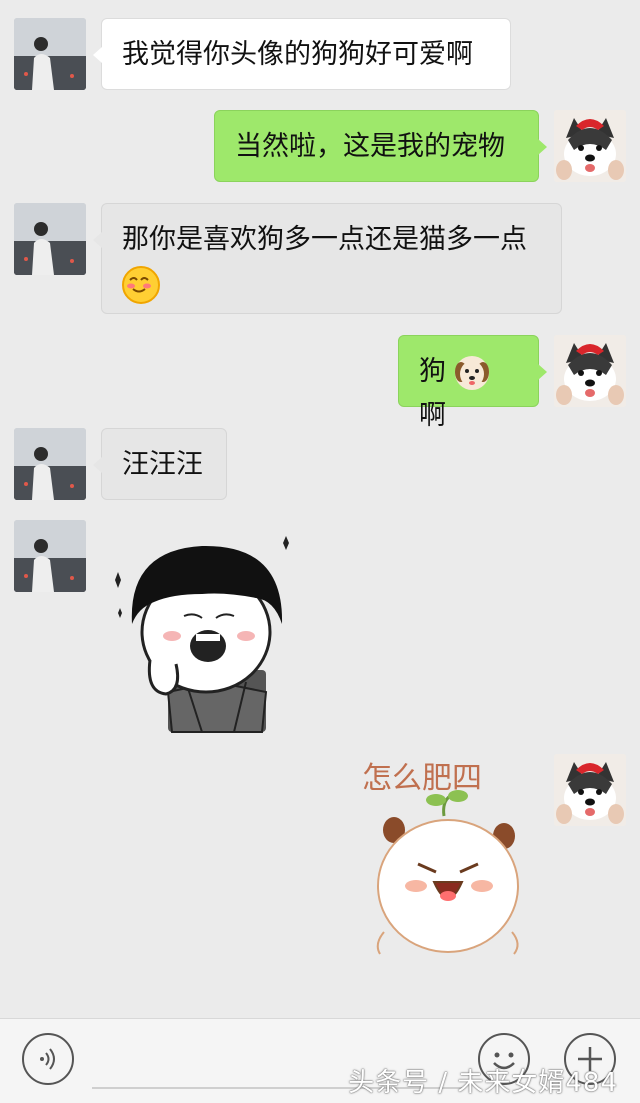 Image resolution: width=640 pixels, height=1103 pixels. What do you see at coordinates (471, 372) in the screenshot?
I see `dog-face-emoji` at bounding box center [471, 372].